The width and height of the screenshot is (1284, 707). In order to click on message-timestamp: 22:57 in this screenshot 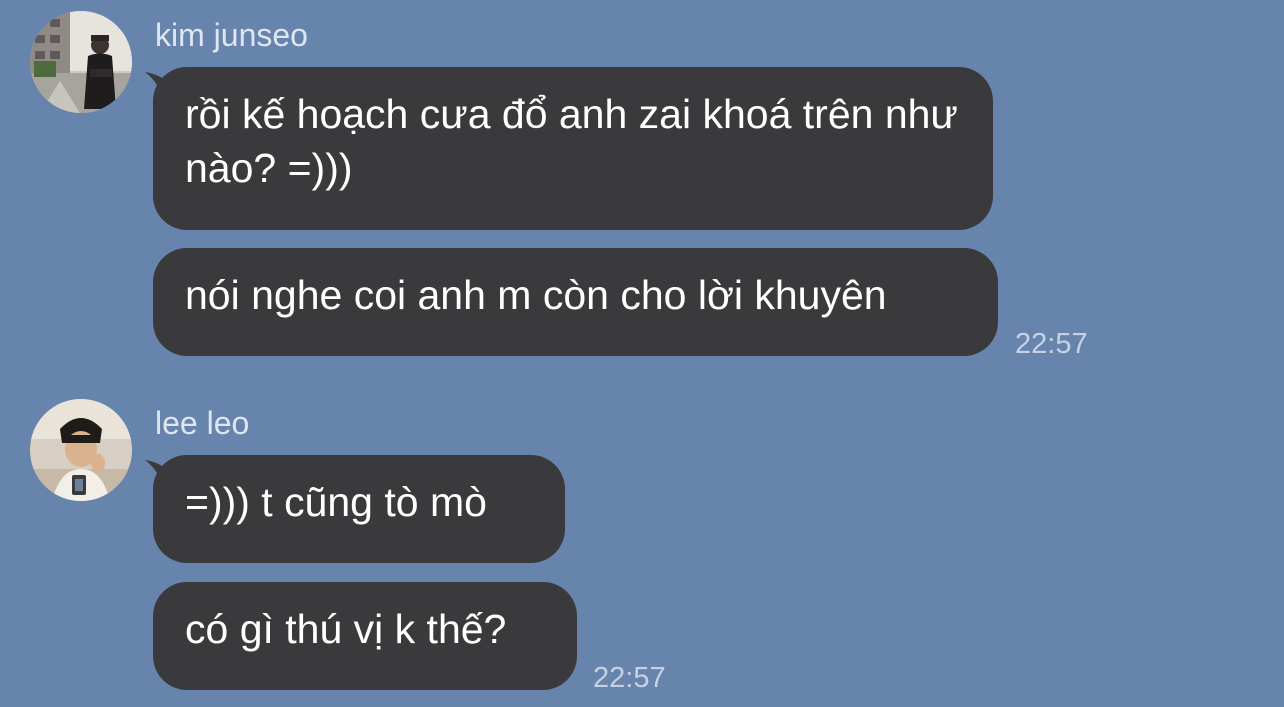, I will do `click(629, 678)`.